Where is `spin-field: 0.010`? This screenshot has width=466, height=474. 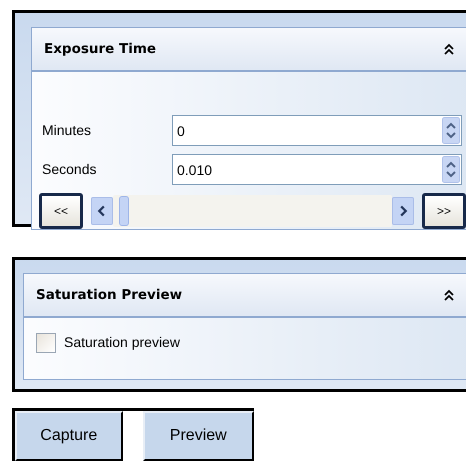 spin-field: 0.010 is located at coordinates (317, 169).